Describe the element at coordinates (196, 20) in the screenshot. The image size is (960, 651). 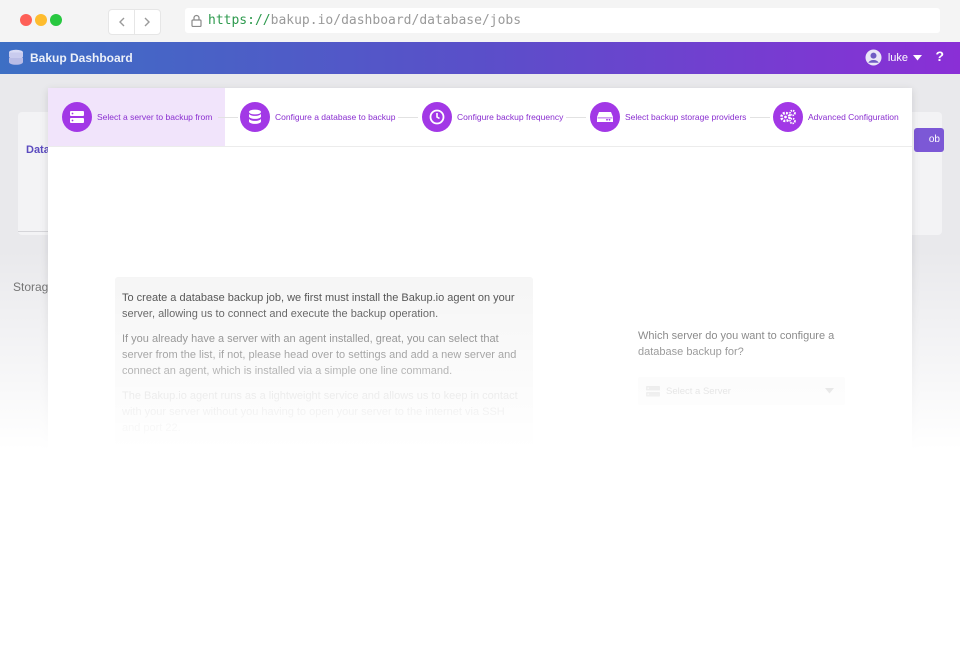
I see `lock-icon` at that location.